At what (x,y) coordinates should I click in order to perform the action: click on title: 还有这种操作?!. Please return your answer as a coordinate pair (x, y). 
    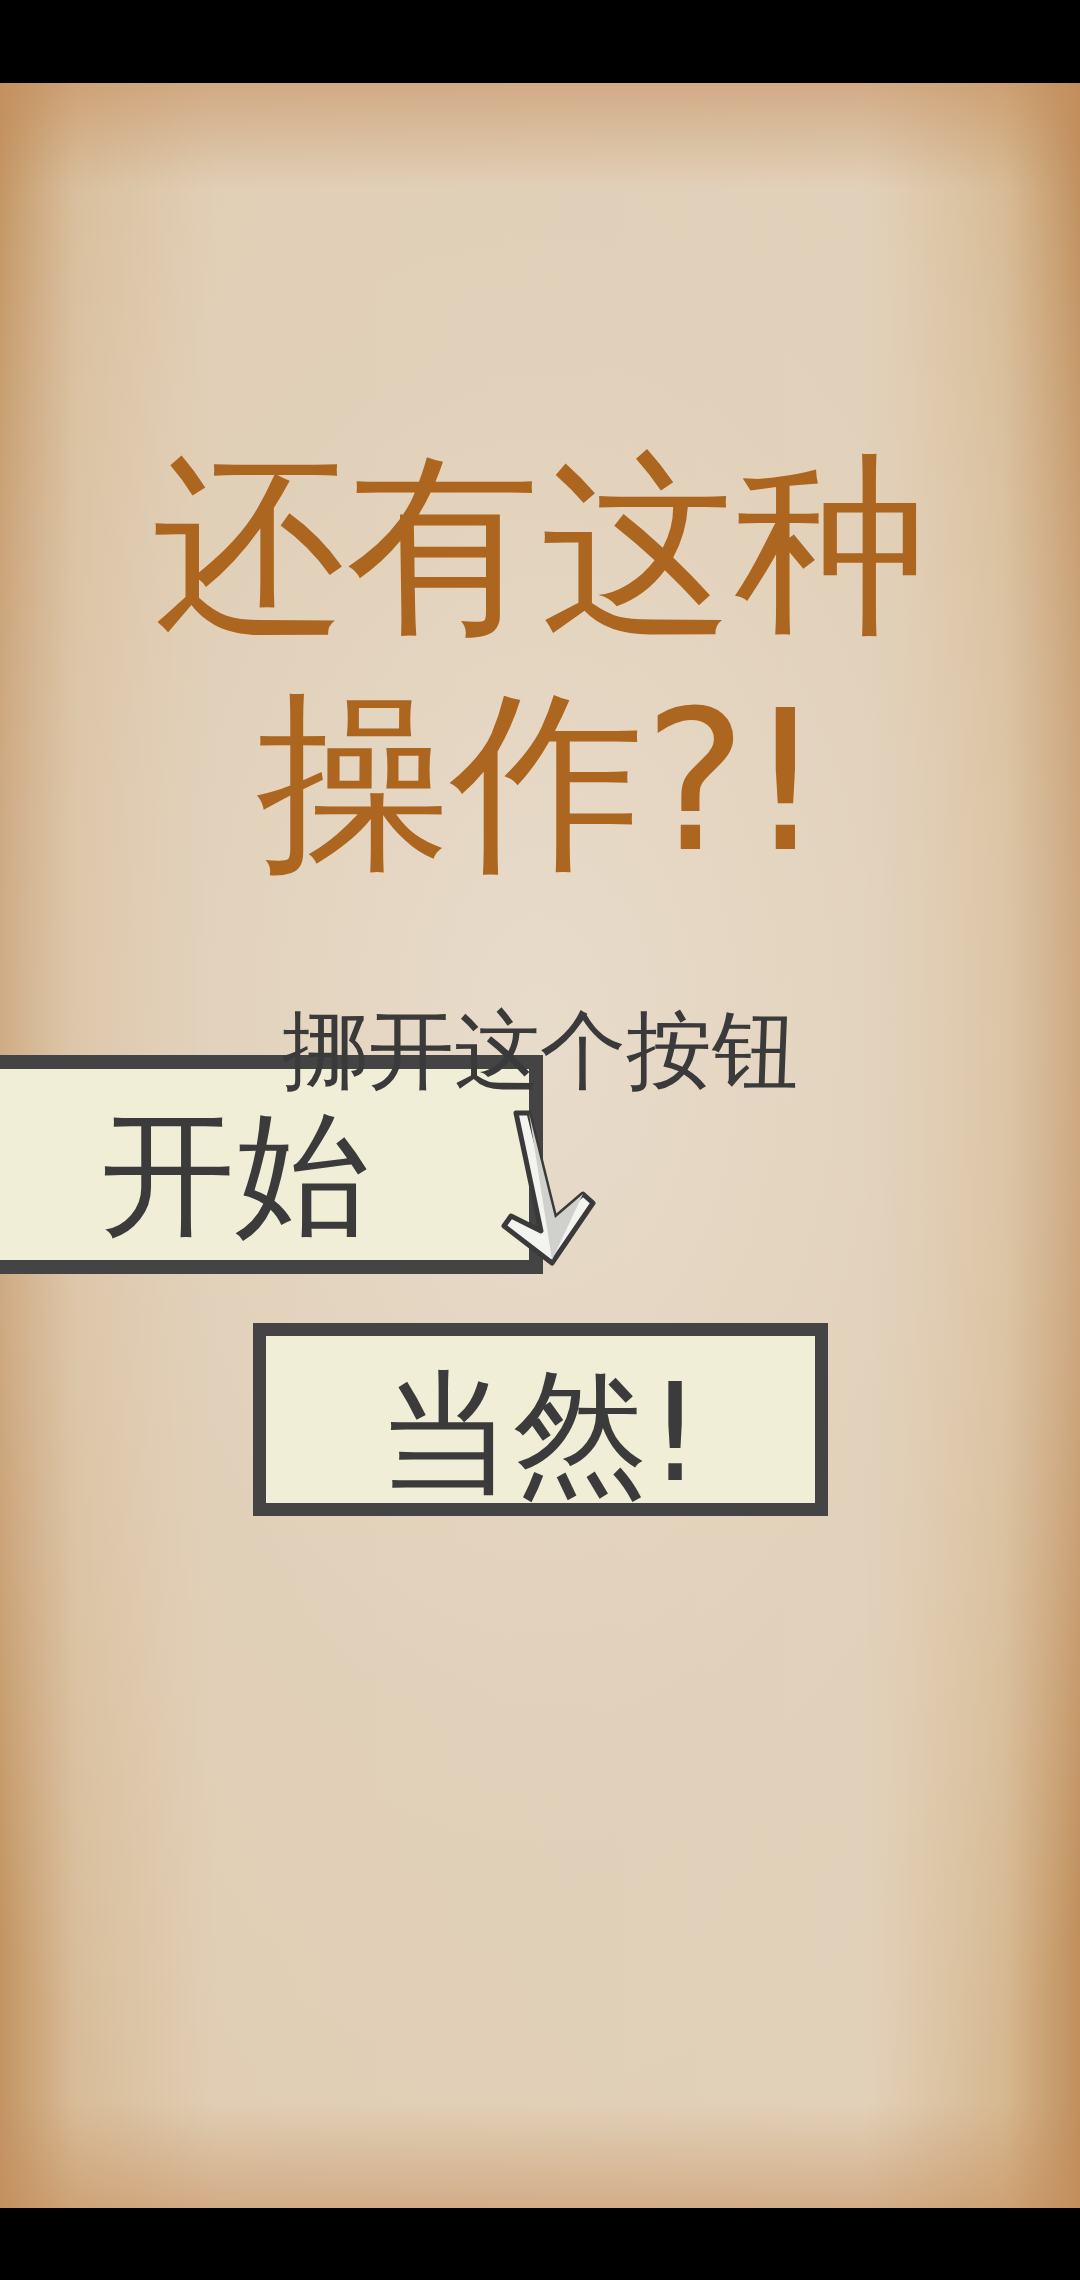
    Looking at the image, I should click on (540, 664).